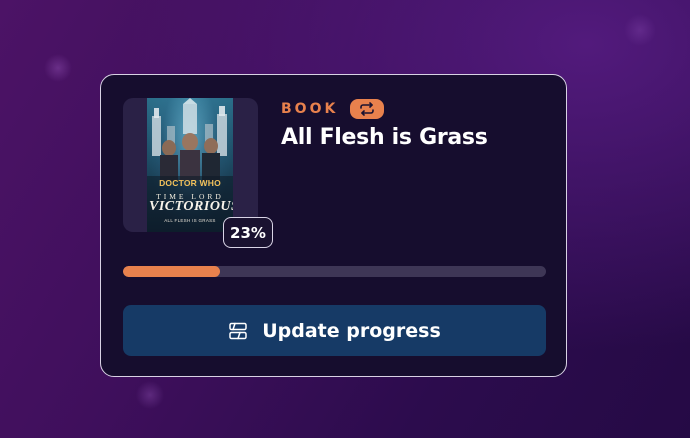  I want to click on progress-edit-icon, so click(238, 331).